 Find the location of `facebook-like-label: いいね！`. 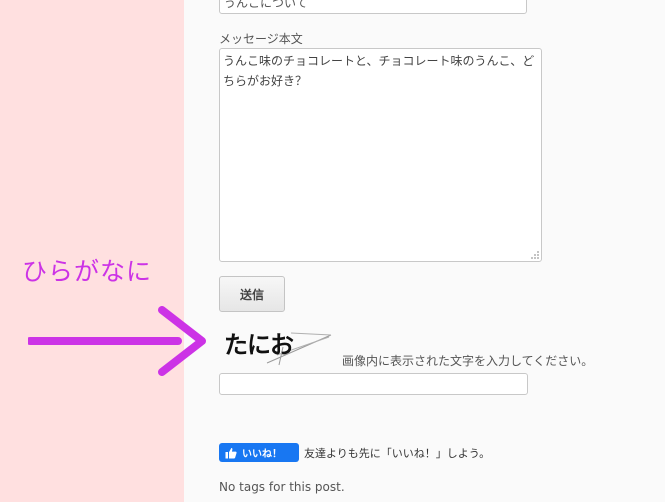

facebook-like-label: いいね！ is located at coordinates (262, 454).